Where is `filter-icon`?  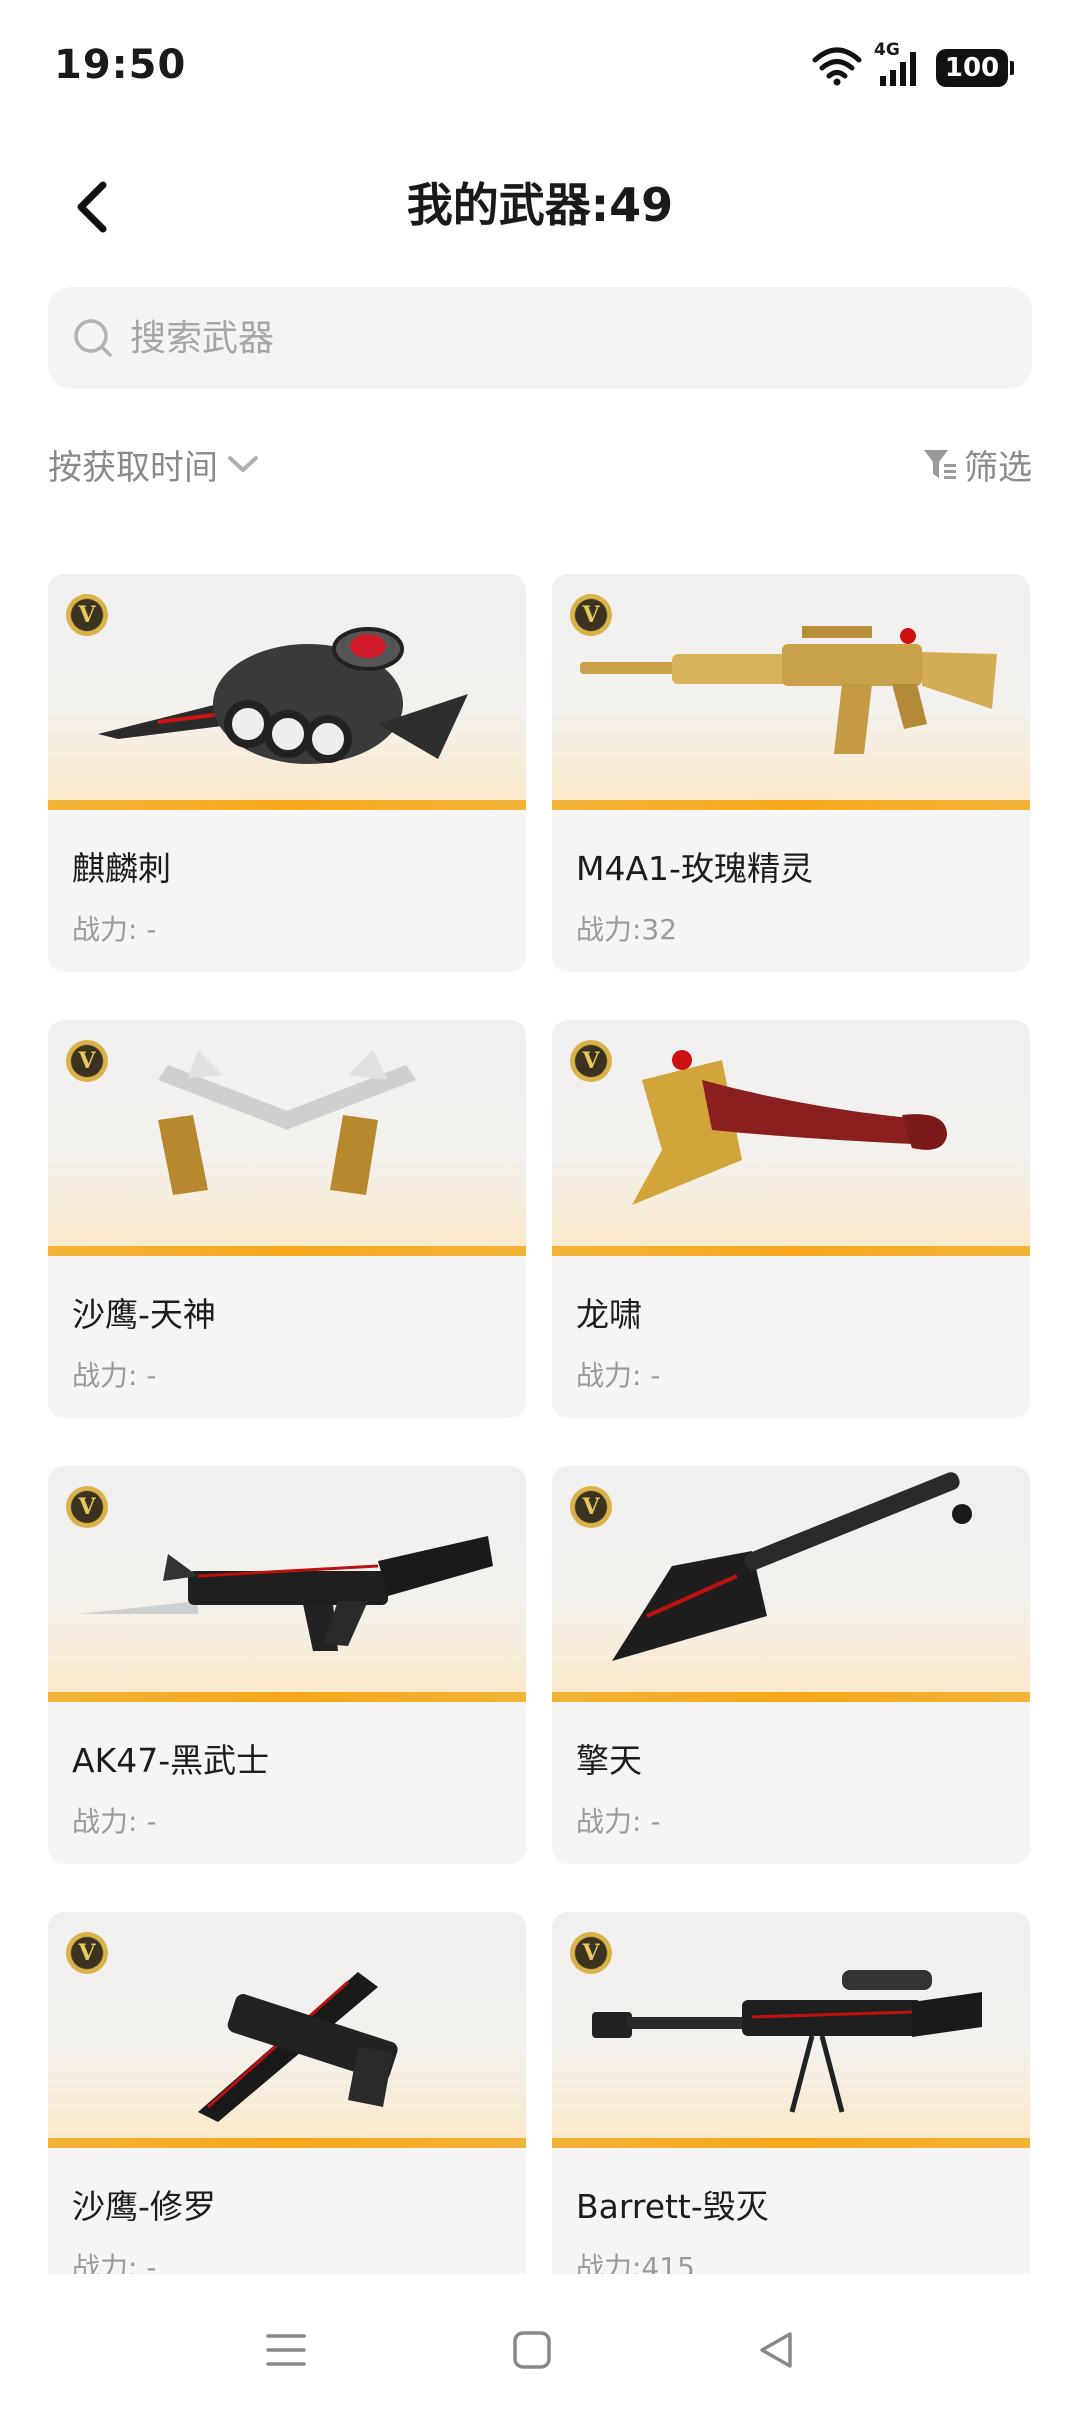
filter-icon is located at coordinates (940, 464).